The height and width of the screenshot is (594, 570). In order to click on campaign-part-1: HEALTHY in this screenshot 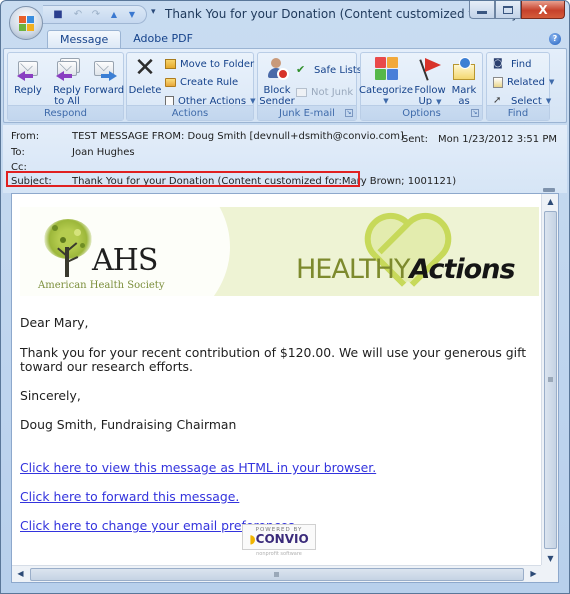, I will do `click(353, 269)`.